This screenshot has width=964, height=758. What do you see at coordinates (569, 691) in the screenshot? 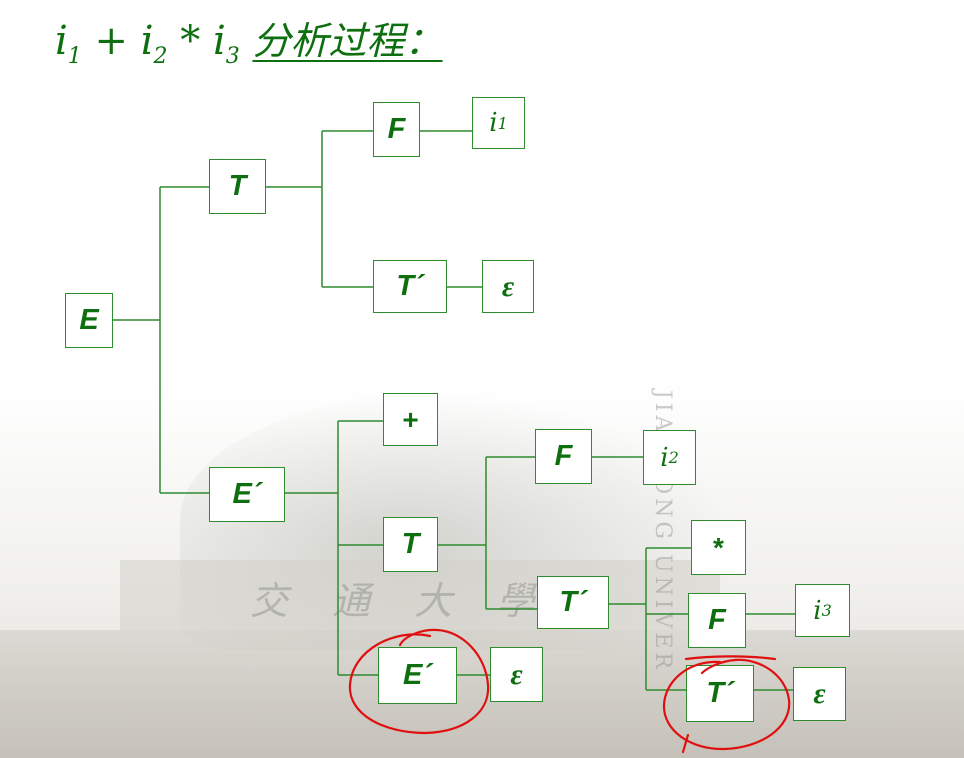
I see `red-annotations` at bounding box center [569, 691].